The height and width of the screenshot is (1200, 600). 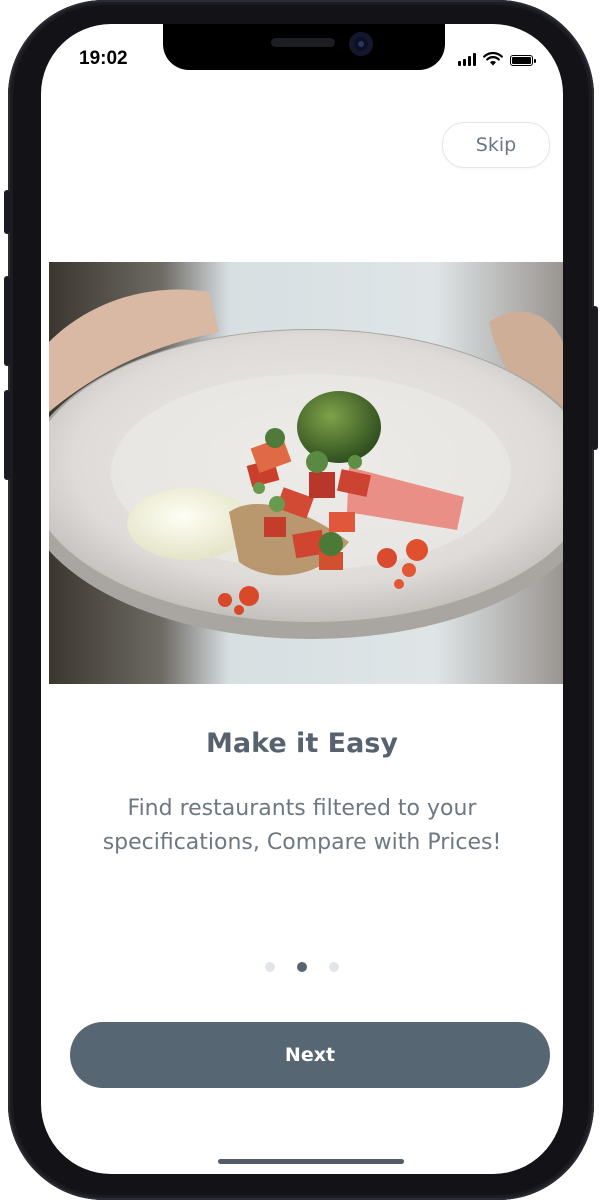 What do you see at coordinates (496, 145) in the screenshot?
I see `skip-button: Skip` at bounding box center [496, 145].